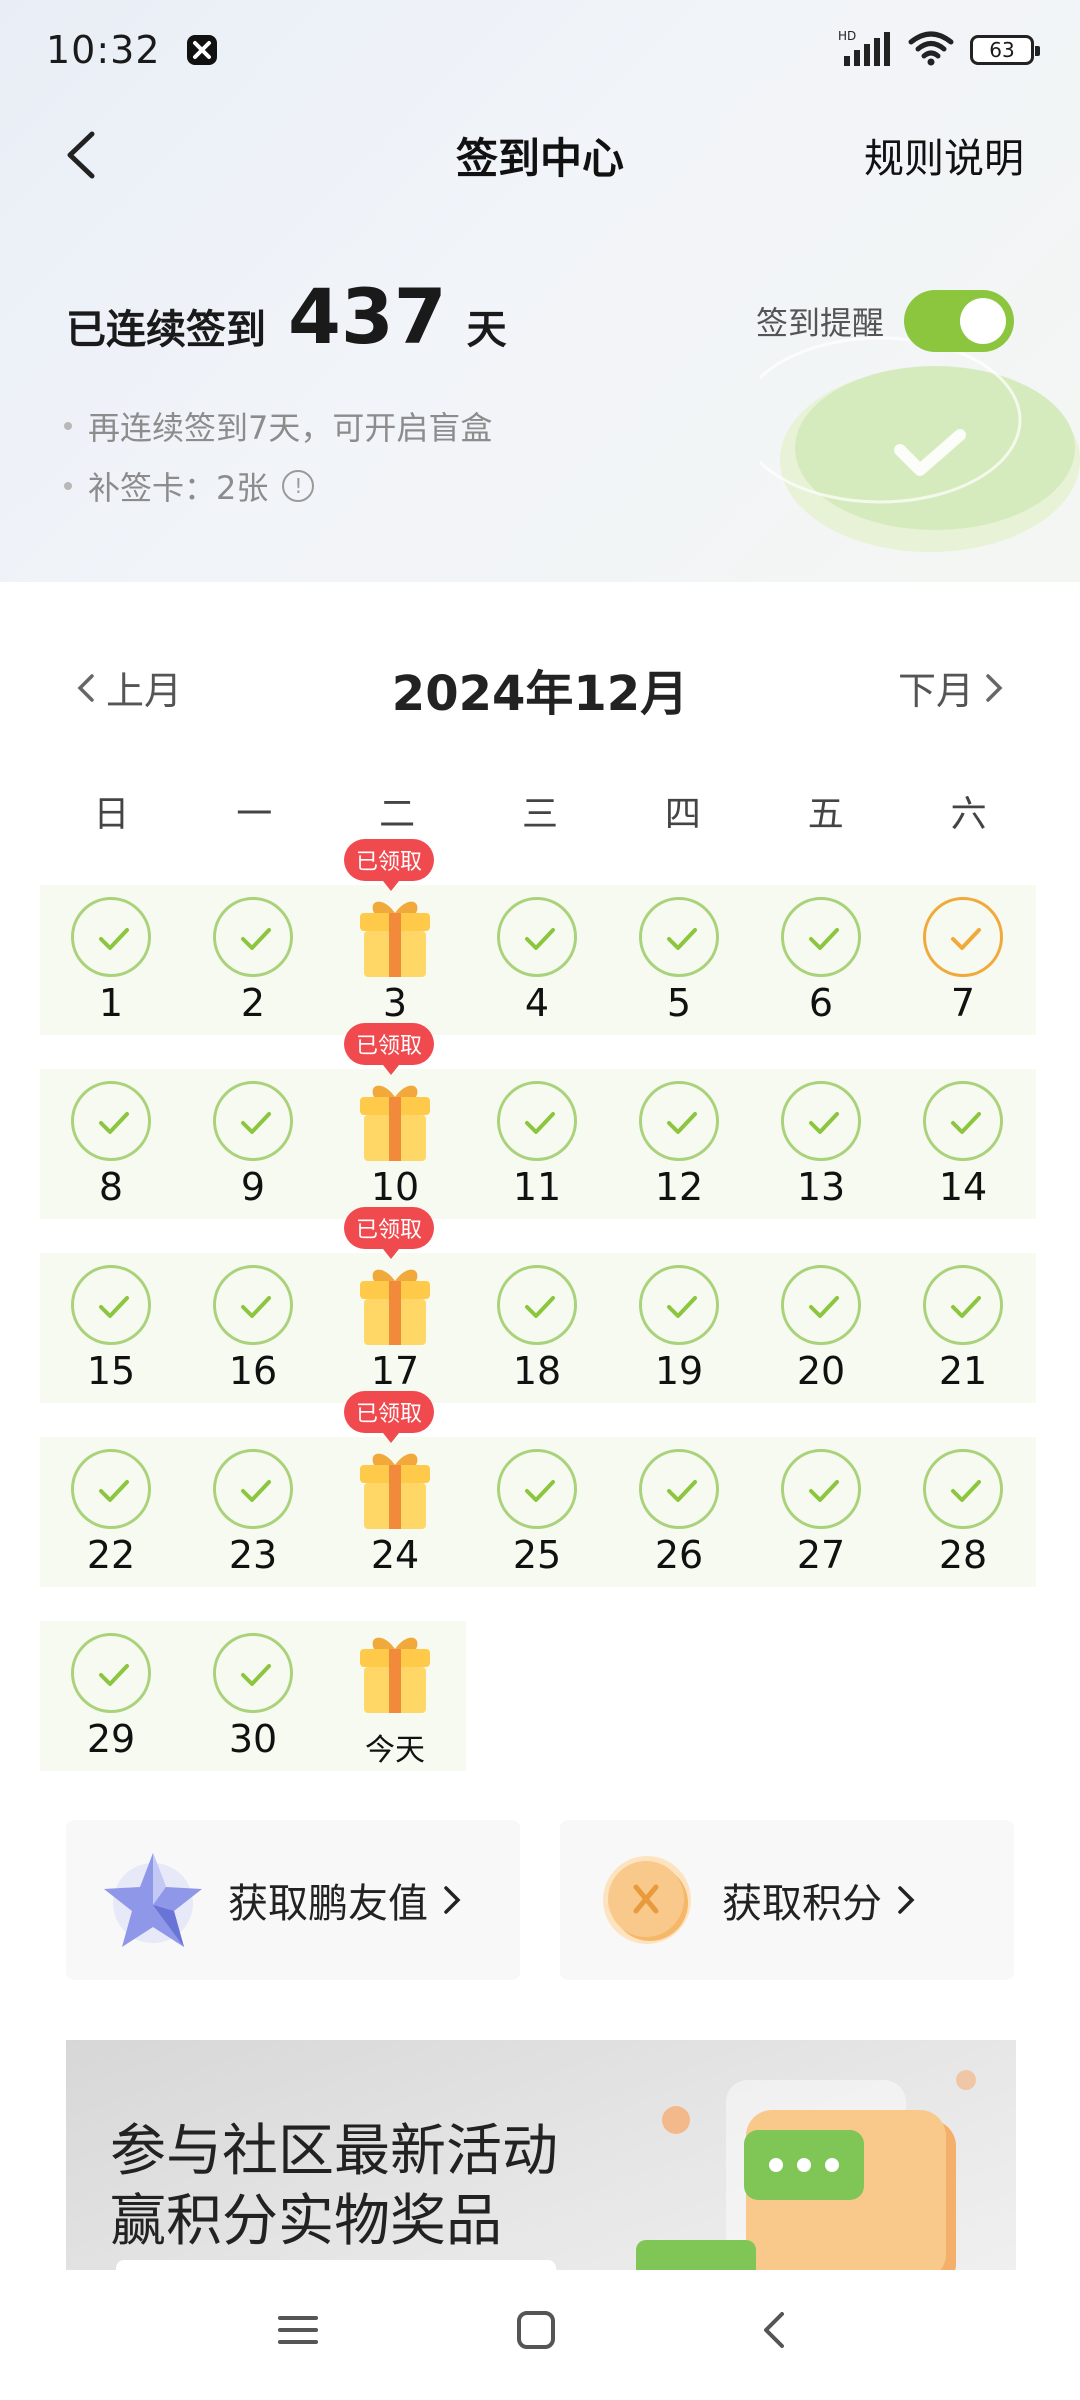  I want to click on reminder-label: 签到提醒, so click(819, 323).